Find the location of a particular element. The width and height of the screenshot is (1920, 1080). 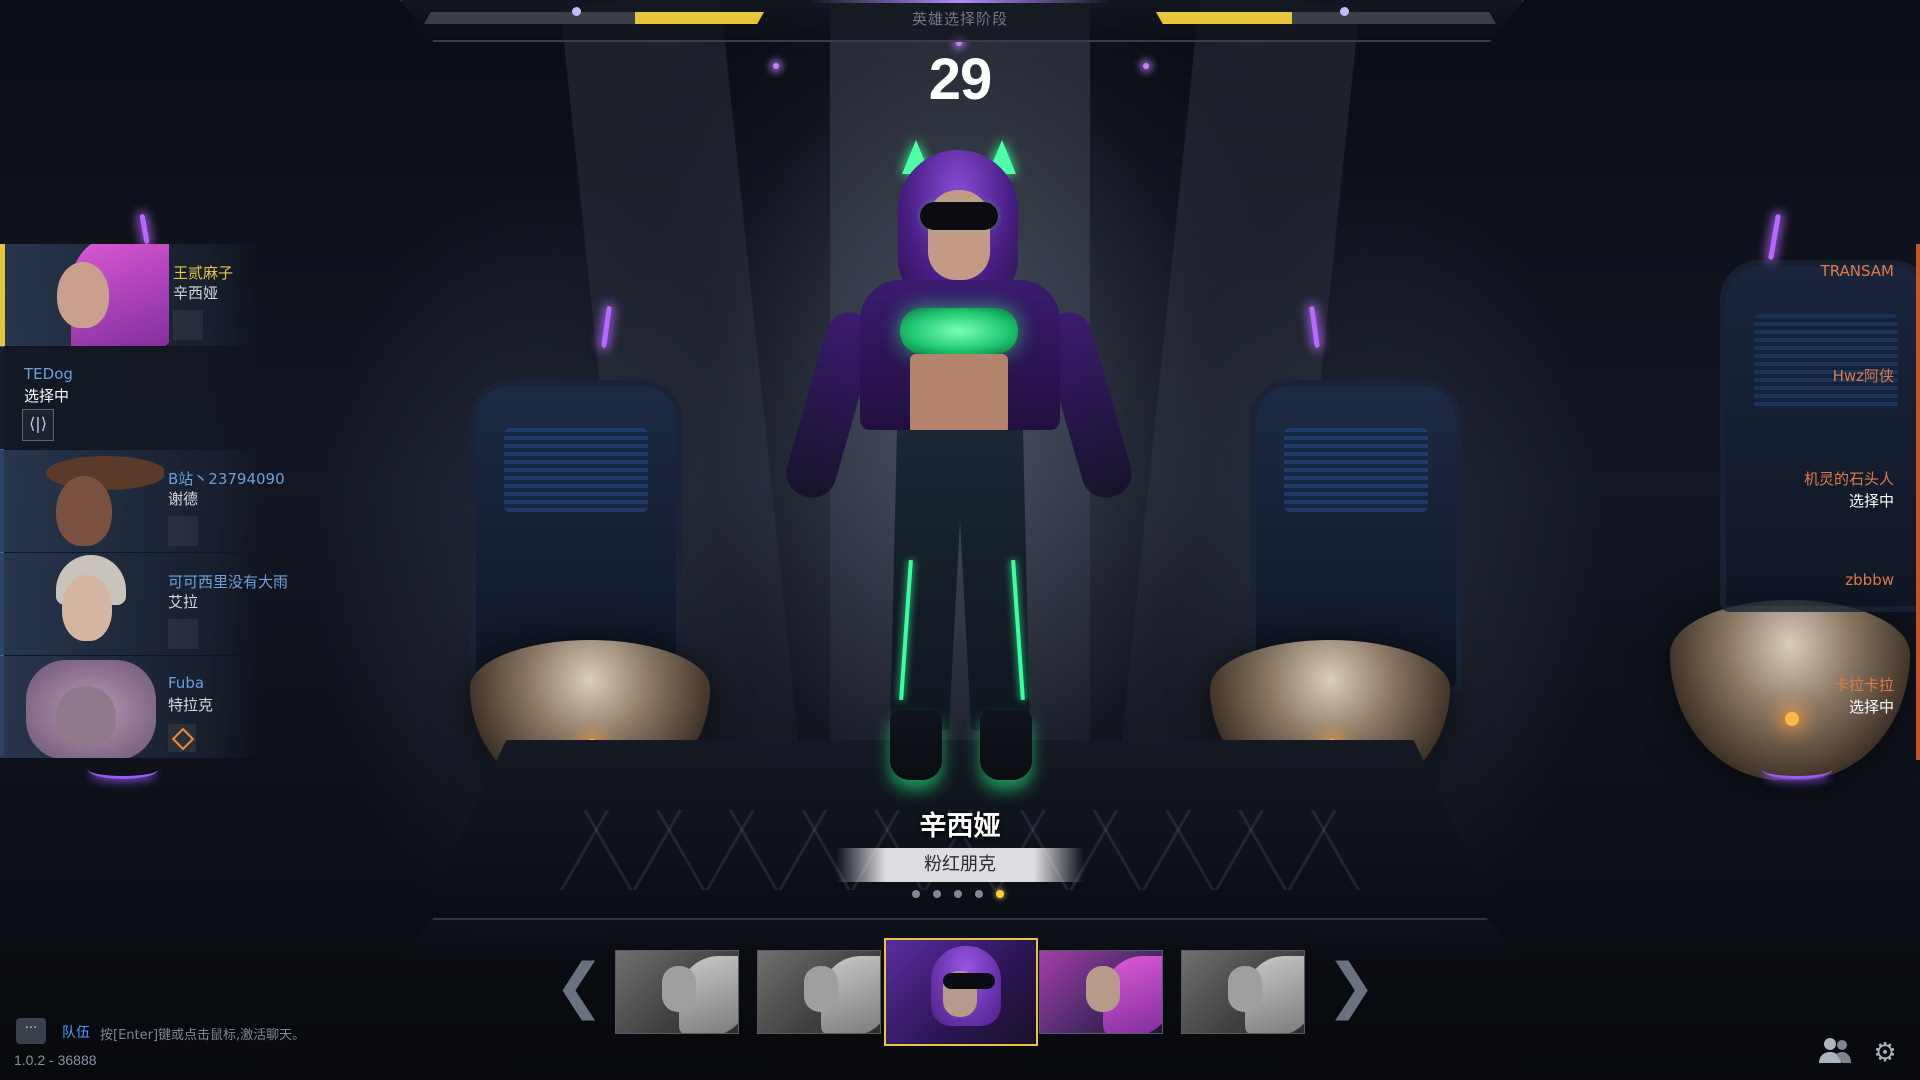

ally-progress-bar is located at coordinates (594, 18).